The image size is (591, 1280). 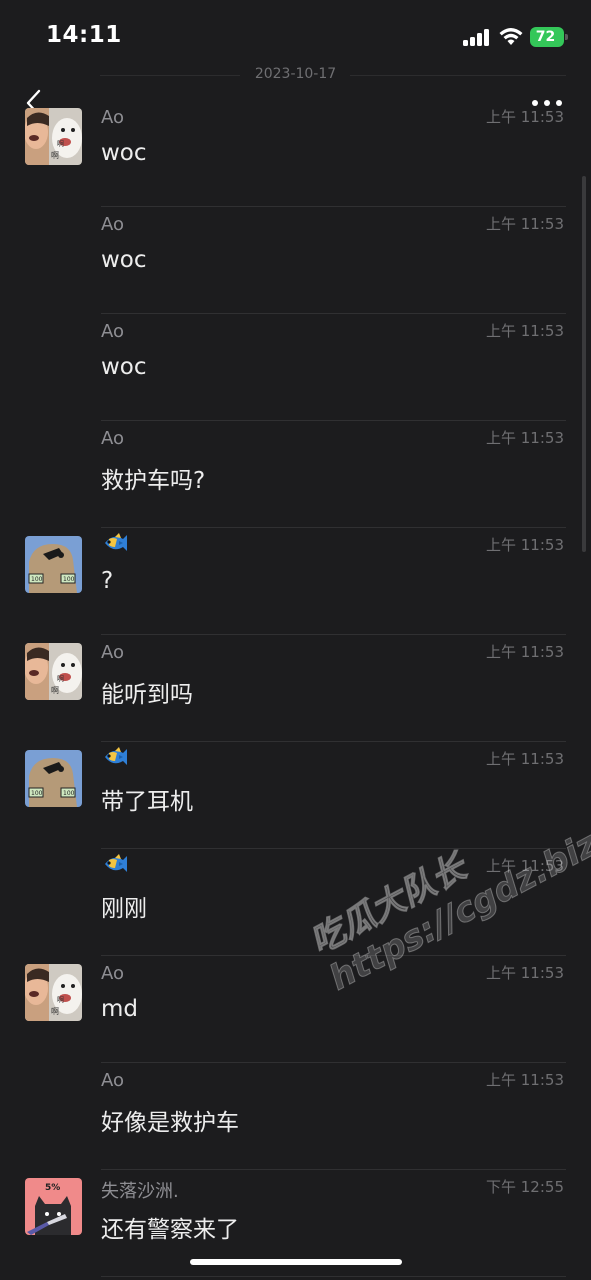 I want to click on message-text: 好像是救护车, so click(x=170, y=1123).